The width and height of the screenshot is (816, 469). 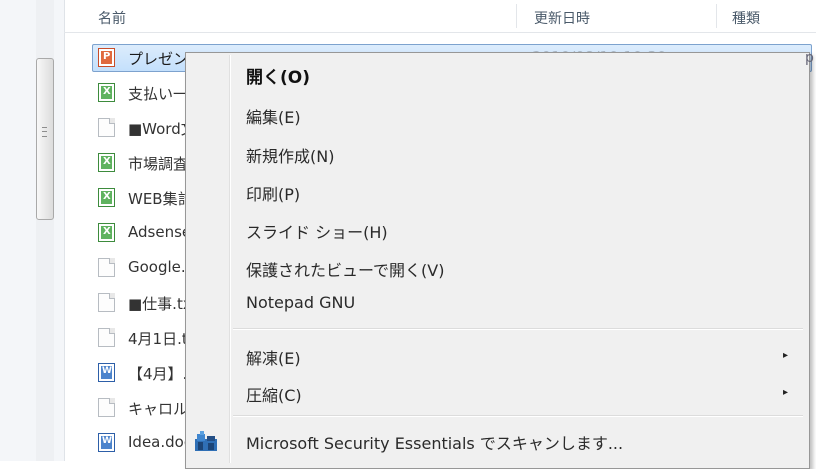 What do you see at coordinates (44, 132) in the screenshot?
I see `scrollbar-grip-icon` at bounding box center [44, 132].